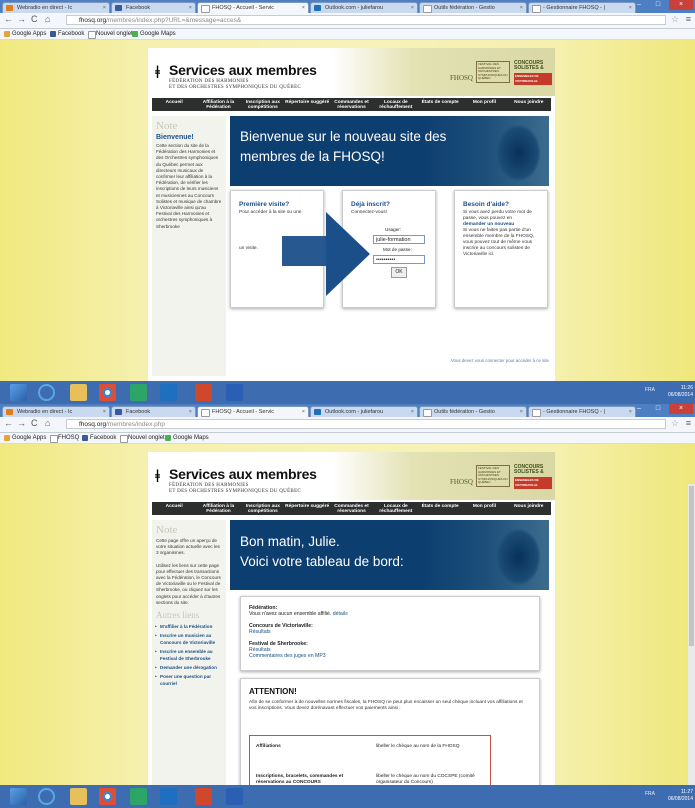  I want to click on maximize-button: □, so click(658, 409).